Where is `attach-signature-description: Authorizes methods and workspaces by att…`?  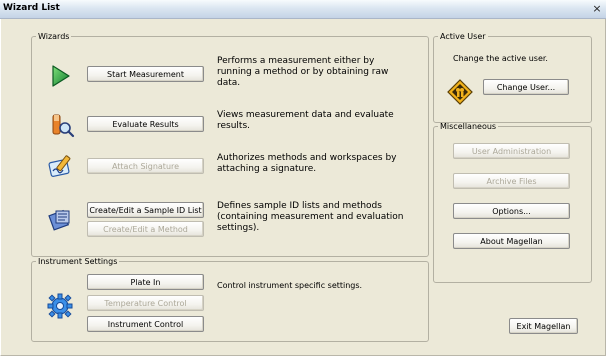 attach-signature-description: Authorizes methods and workspaces by att… is located at coordinates (307, 163).